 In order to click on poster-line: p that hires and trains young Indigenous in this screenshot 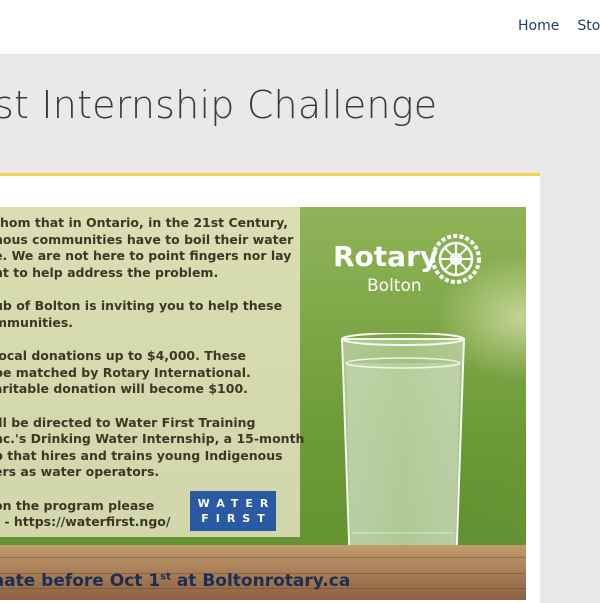, I will do `click(141, 455)`.